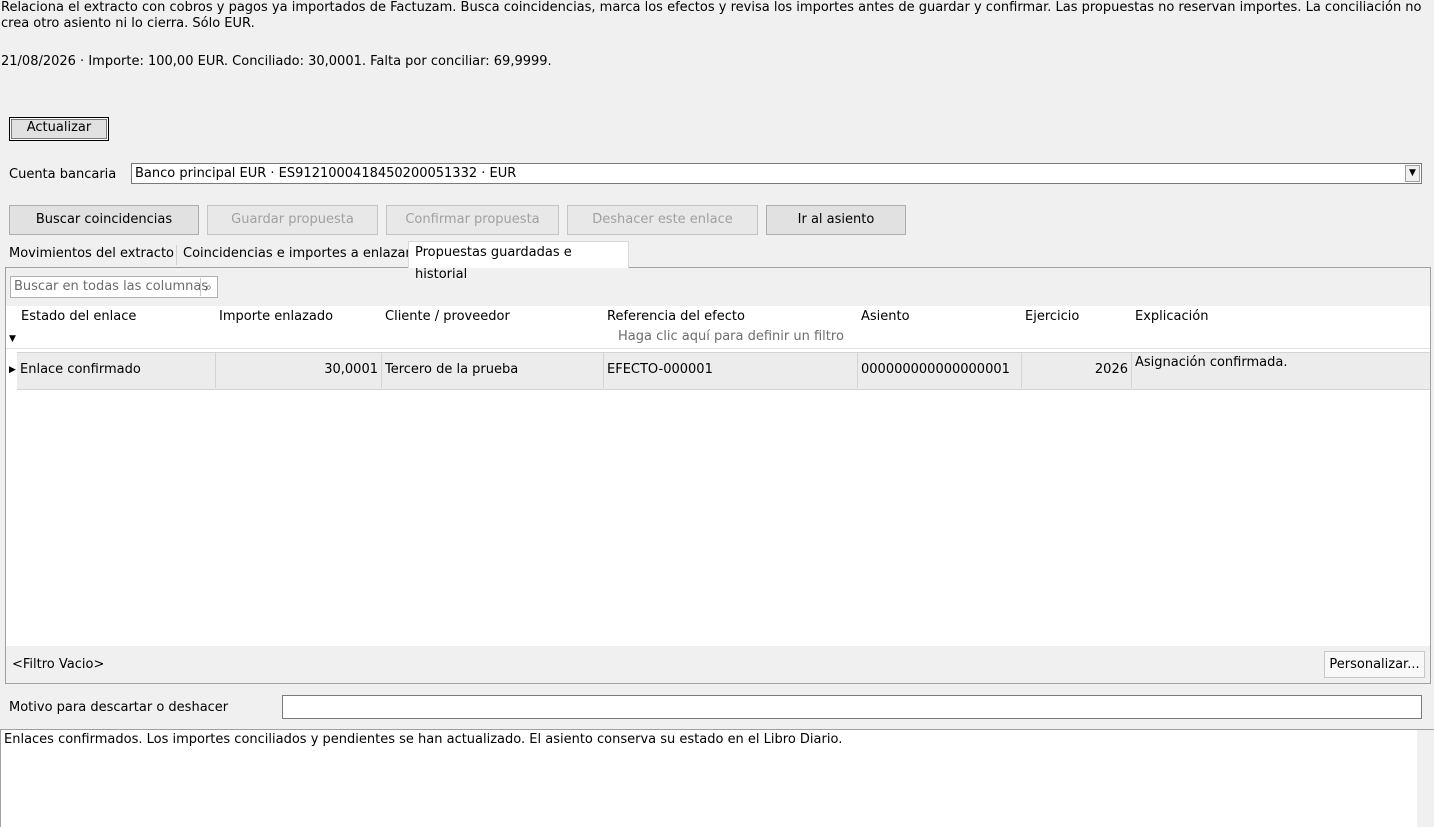  I want to click on cell-estado: Enlace confirmado, so click(116, 370).